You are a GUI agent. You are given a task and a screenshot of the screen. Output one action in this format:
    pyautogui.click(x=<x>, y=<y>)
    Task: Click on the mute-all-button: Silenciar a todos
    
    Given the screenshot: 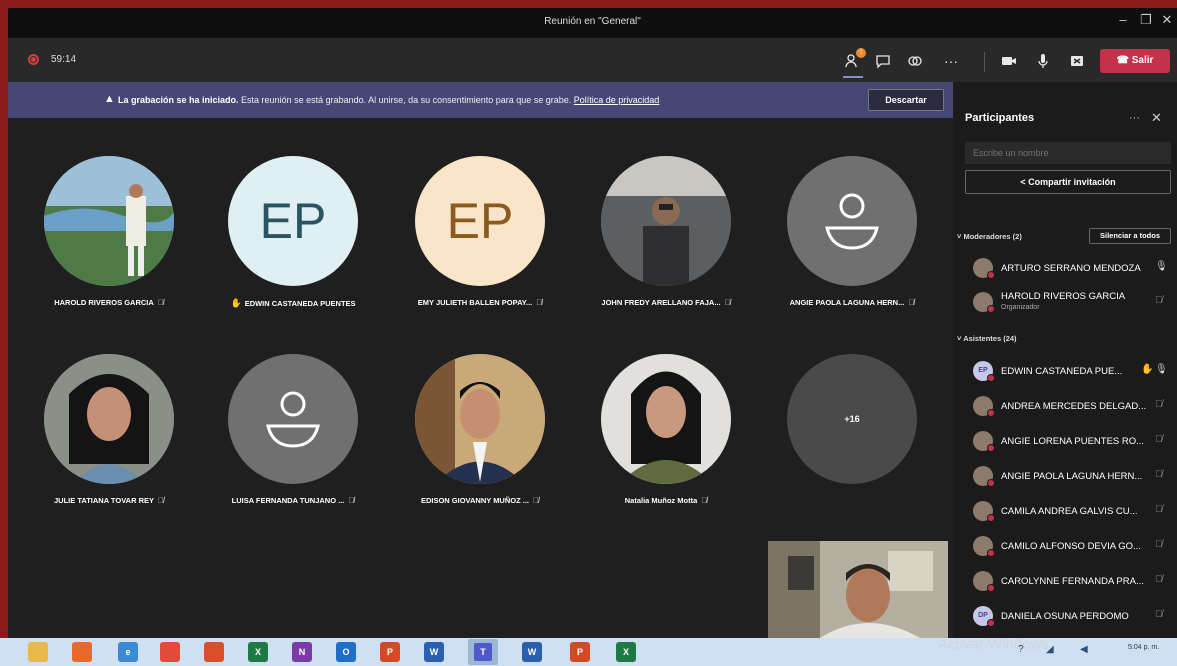 What is the action you would take?
    pyautogui.click(x=1130, y=236)
    